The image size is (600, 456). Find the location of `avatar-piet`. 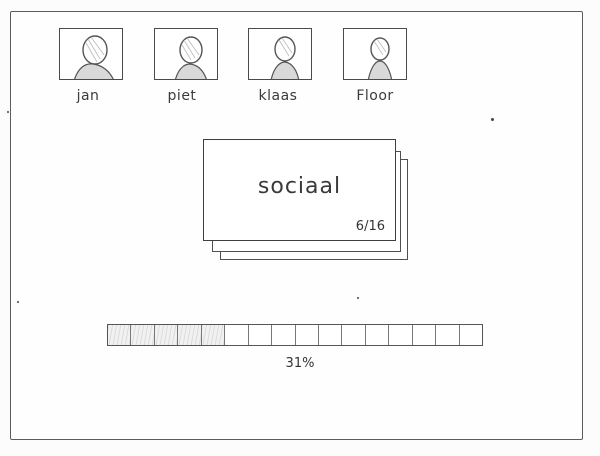

avatar-piet is located at coordinates (186, 54).